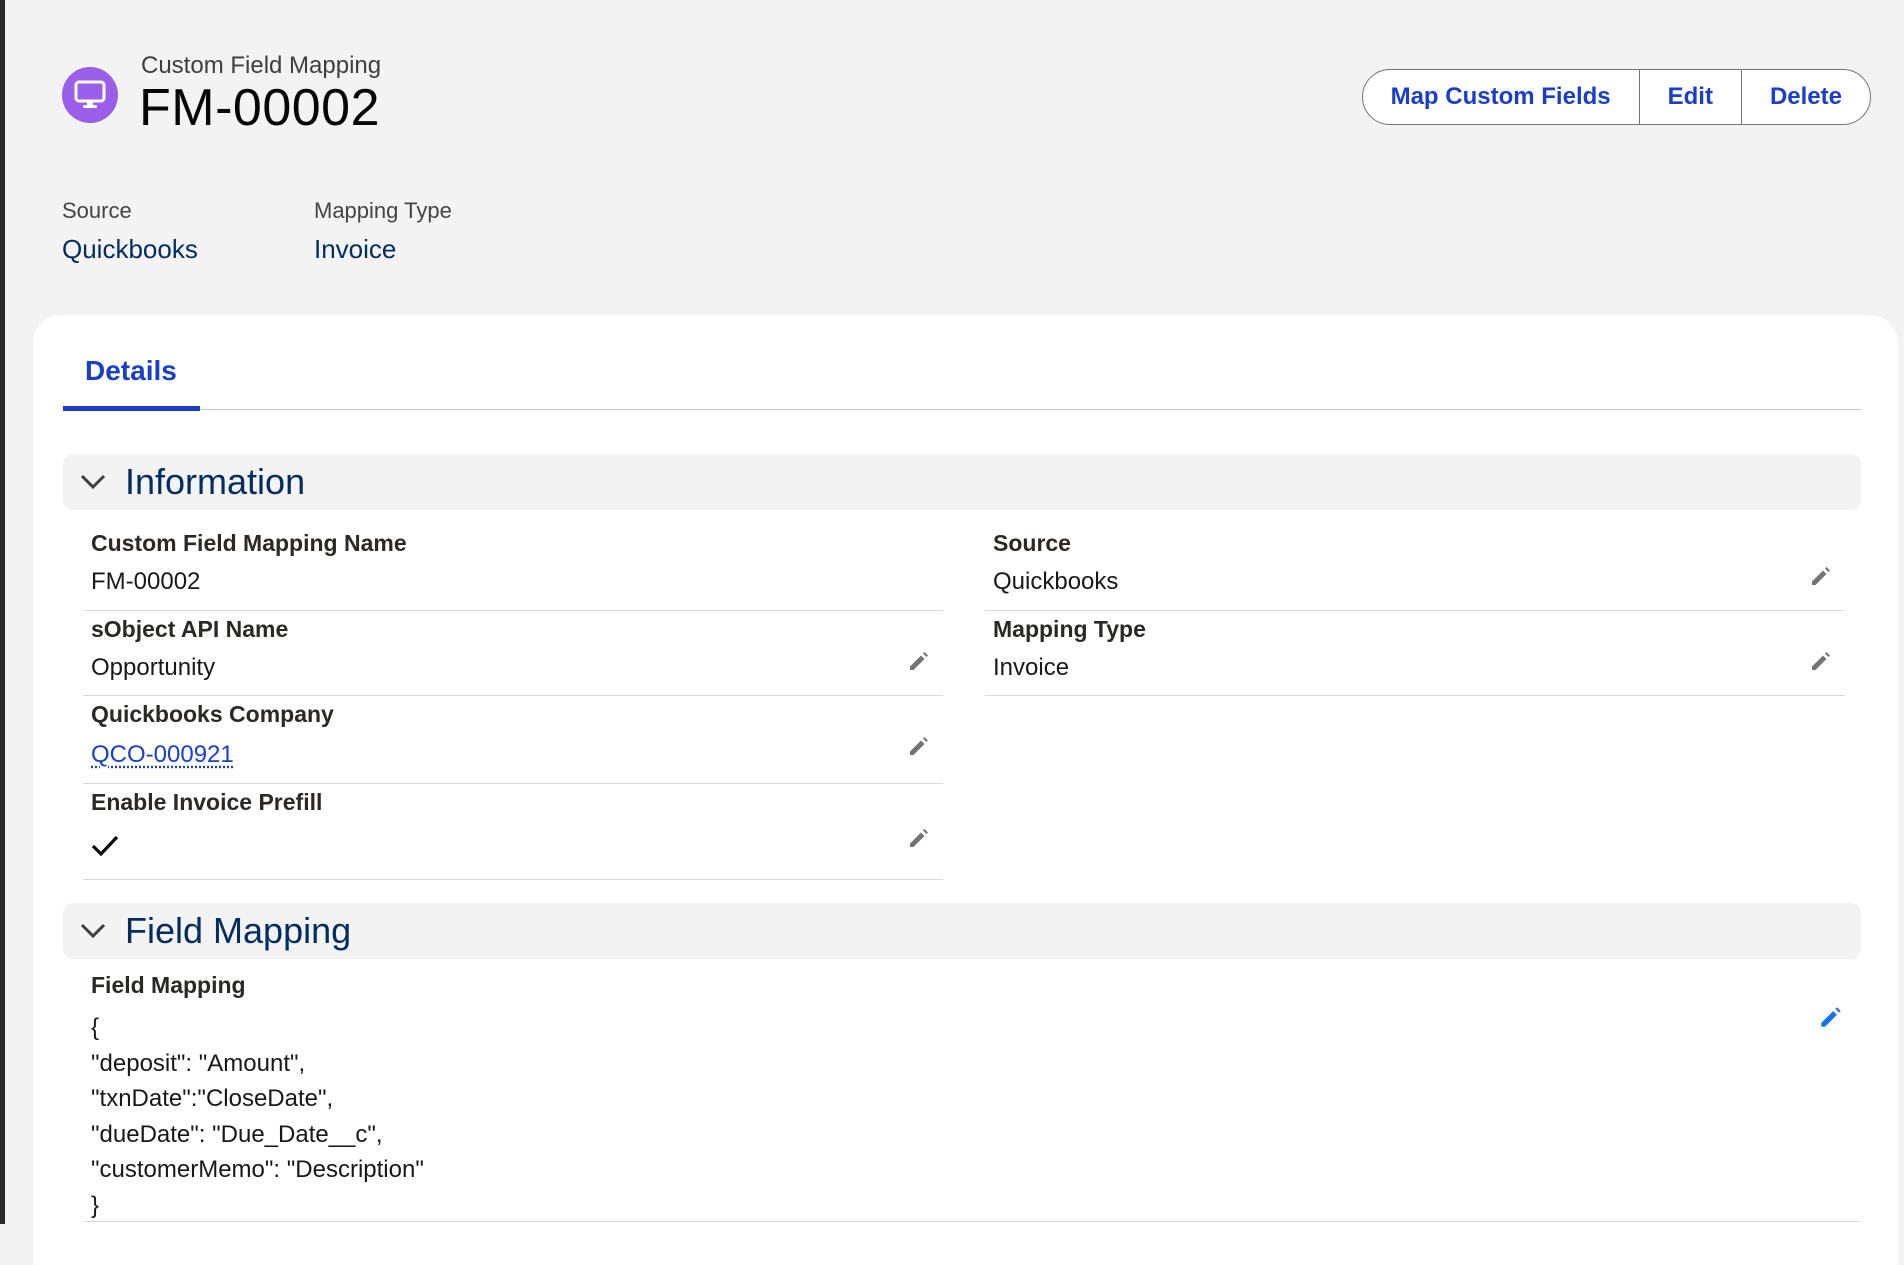  Describe the element at coordinates (257, 1169) in the screenshot. I see `json-line: "customerMemo": "Description"` at that location.